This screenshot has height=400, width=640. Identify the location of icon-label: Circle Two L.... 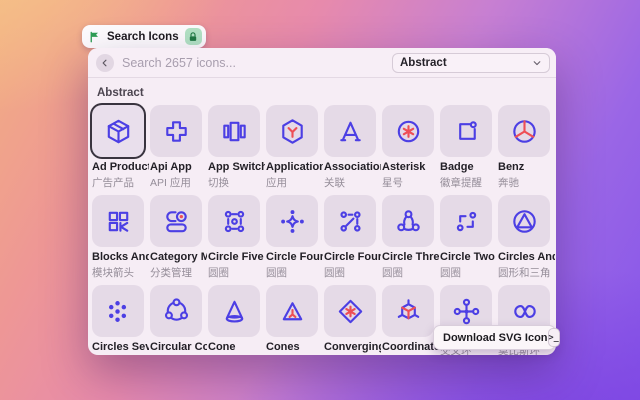
(468, 257).